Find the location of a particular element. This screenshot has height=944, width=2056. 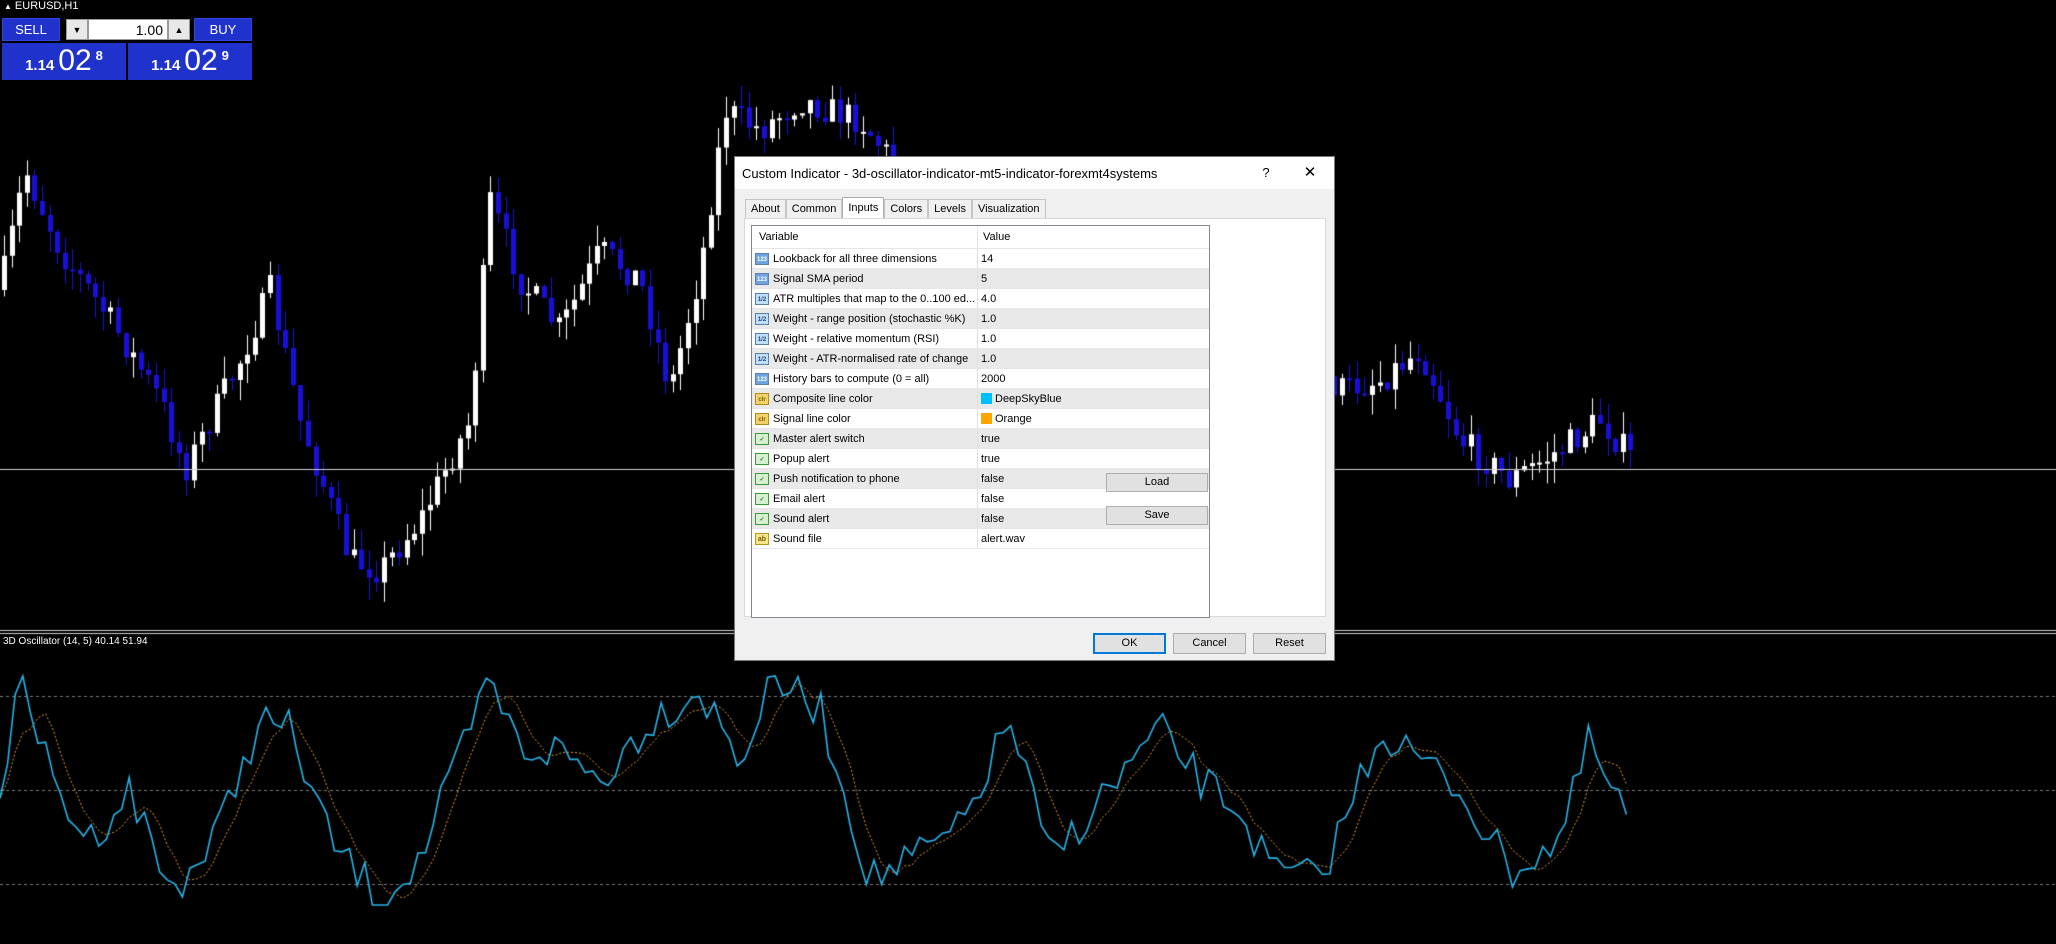

input-row: 1/2 Weight - relative momentum (RSI) 1.0 is located at coordinates (980, 339).